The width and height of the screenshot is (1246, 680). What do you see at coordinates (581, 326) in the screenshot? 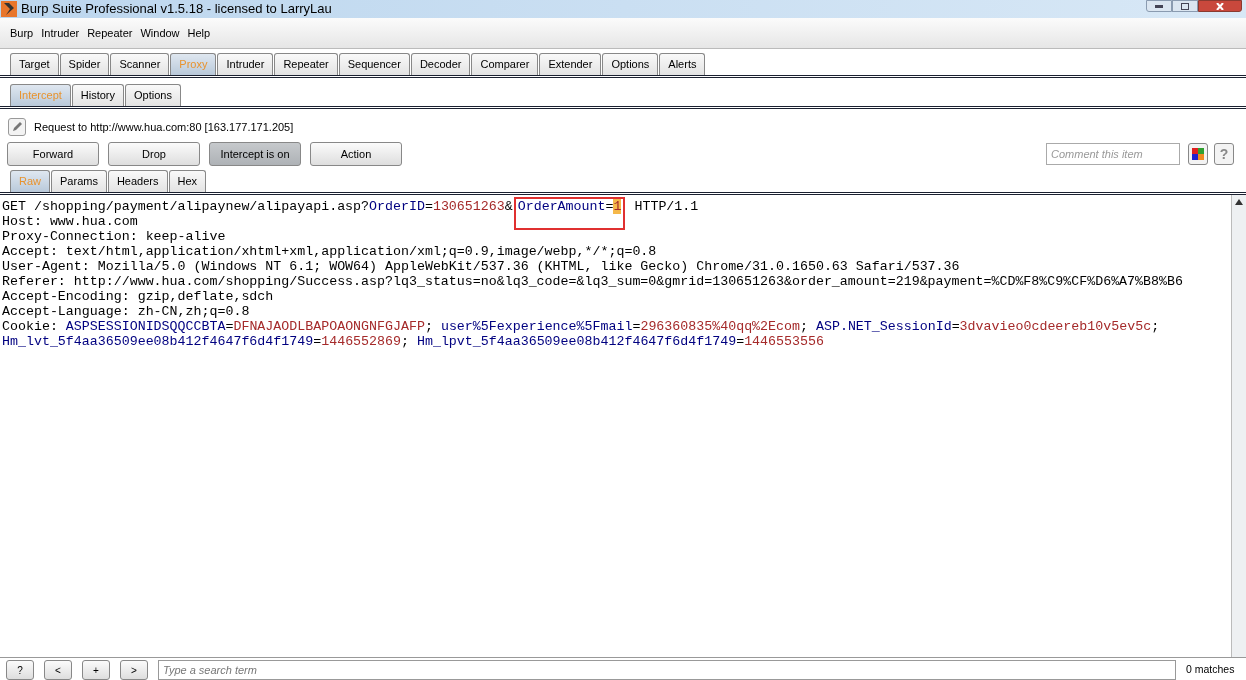
I see `request-line: Cookie: ASPSESSIONIDSQQCCBTA=DFNAJAODLBAPOAONGNFGJAFP; user%5Fexperience%5Fmail=296360835%40qq%2Ecom; ASP.NET_SessionId=3dvavieo0cdeereb10v5ev5c;` at bounding box center [581, 326].